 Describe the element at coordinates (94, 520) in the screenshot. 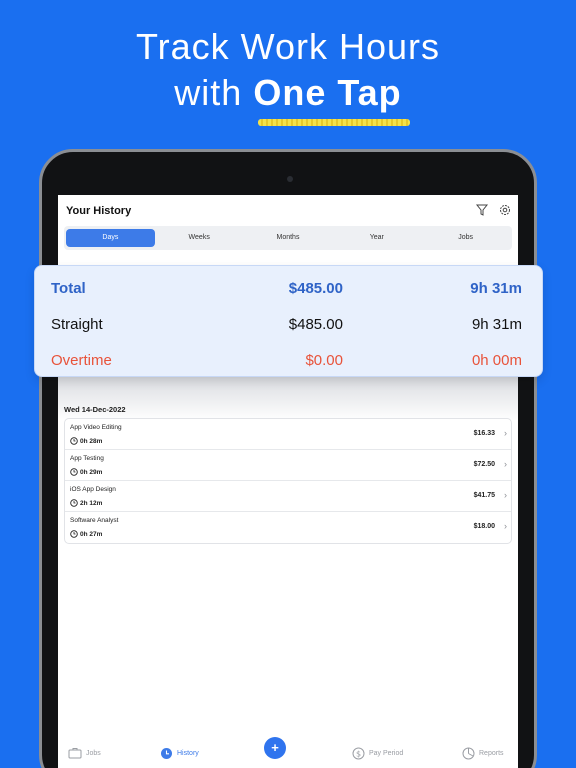

I see `job-name: Software Analyst` at that location.